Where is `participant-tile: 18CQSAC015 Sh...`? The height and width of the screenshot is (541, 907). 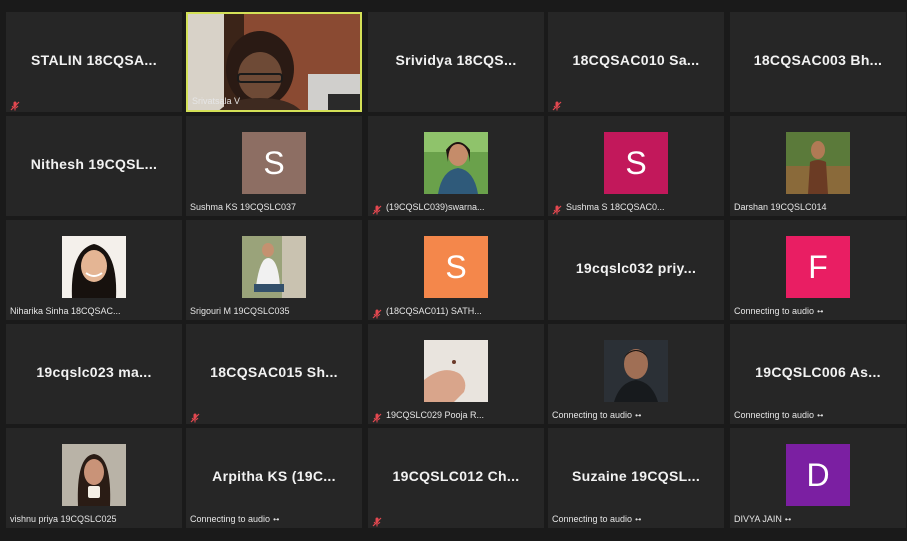
participant-tile: 18CQSAC015 Sh... is located at coordinates (274, 374).